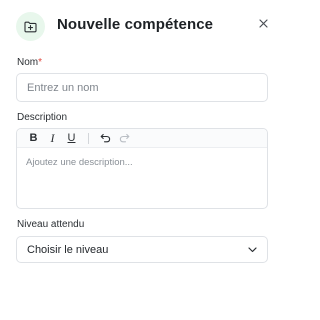  I want to click on name-label-text: Nom, so click(28, 62).